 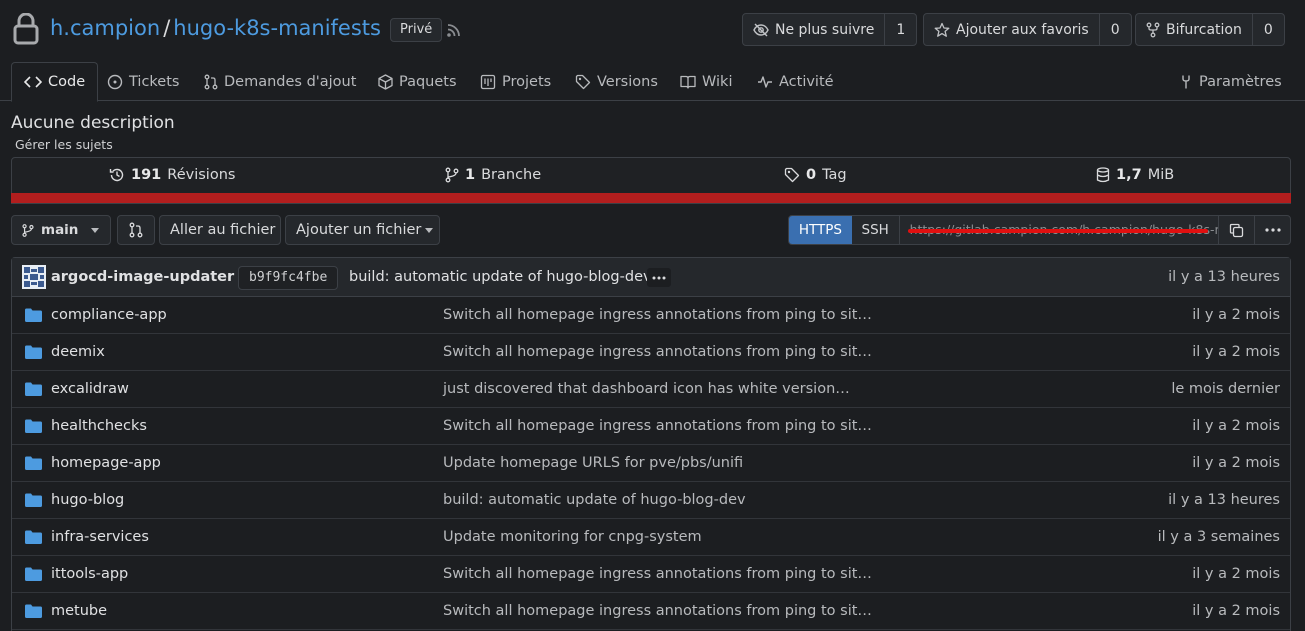 What do you see at coordinates (1194, 29) in the screenshot?
I see `fork-button: Bifurcation` at bounding box center [1194, 29].